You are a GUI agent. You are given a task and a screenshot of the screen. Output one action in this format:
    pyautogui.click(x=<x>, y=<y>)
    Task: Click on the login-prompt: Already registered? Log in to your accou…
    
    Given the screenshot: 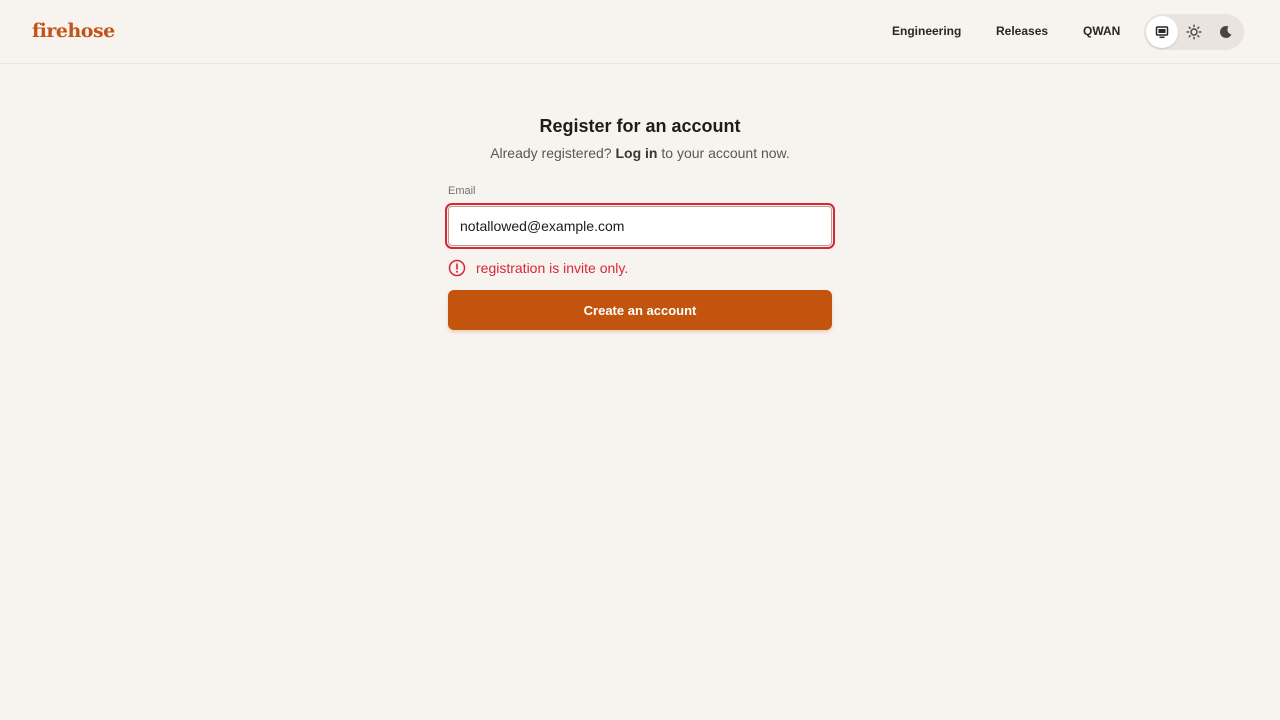 What is the action you would take?
    pyautogui.click(x=640, y=153)
    